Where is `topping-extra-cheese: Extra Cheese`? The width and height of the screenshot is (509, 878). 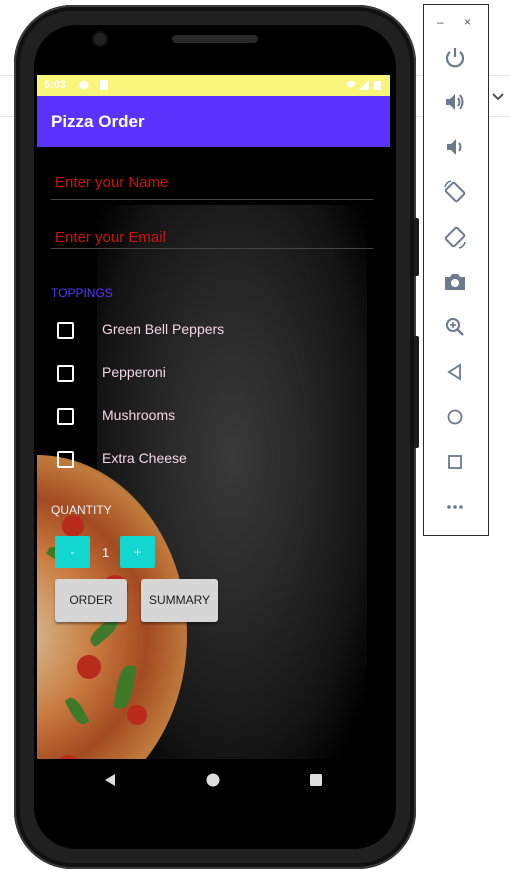 topping-extra-cheese: Extra Cheese is located at coordinates (207, 460).